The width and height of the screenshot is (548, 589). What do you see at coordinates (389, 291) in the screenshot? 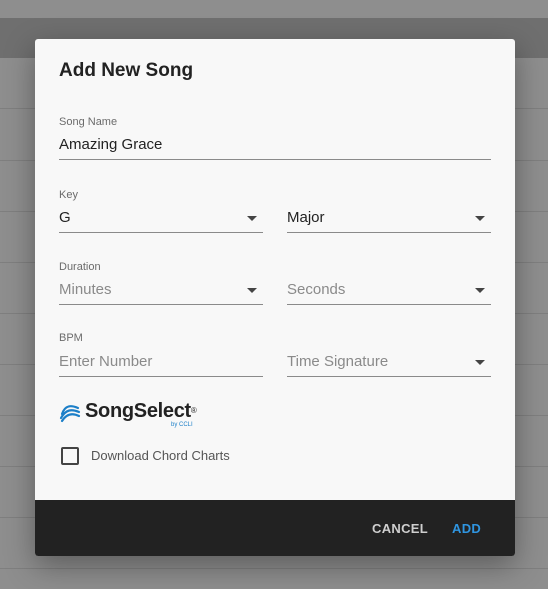
I see `seconds-select: Seconds` at bounding box center [389, 291].